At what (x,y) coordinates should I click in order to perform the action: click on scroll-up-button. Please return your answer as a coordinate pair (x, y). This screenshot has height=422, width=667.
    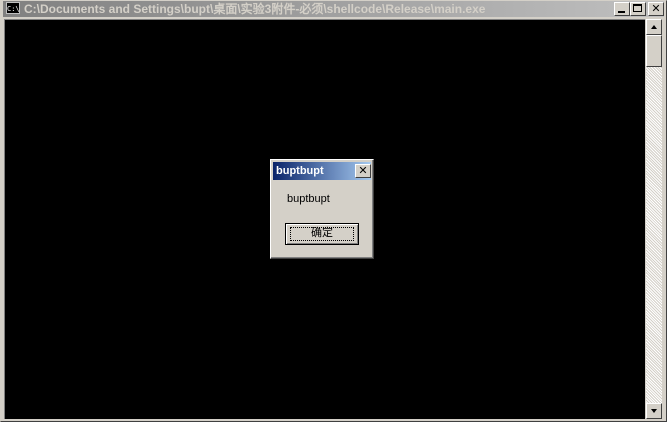
    Looking at the image, I should click on (654, 27).